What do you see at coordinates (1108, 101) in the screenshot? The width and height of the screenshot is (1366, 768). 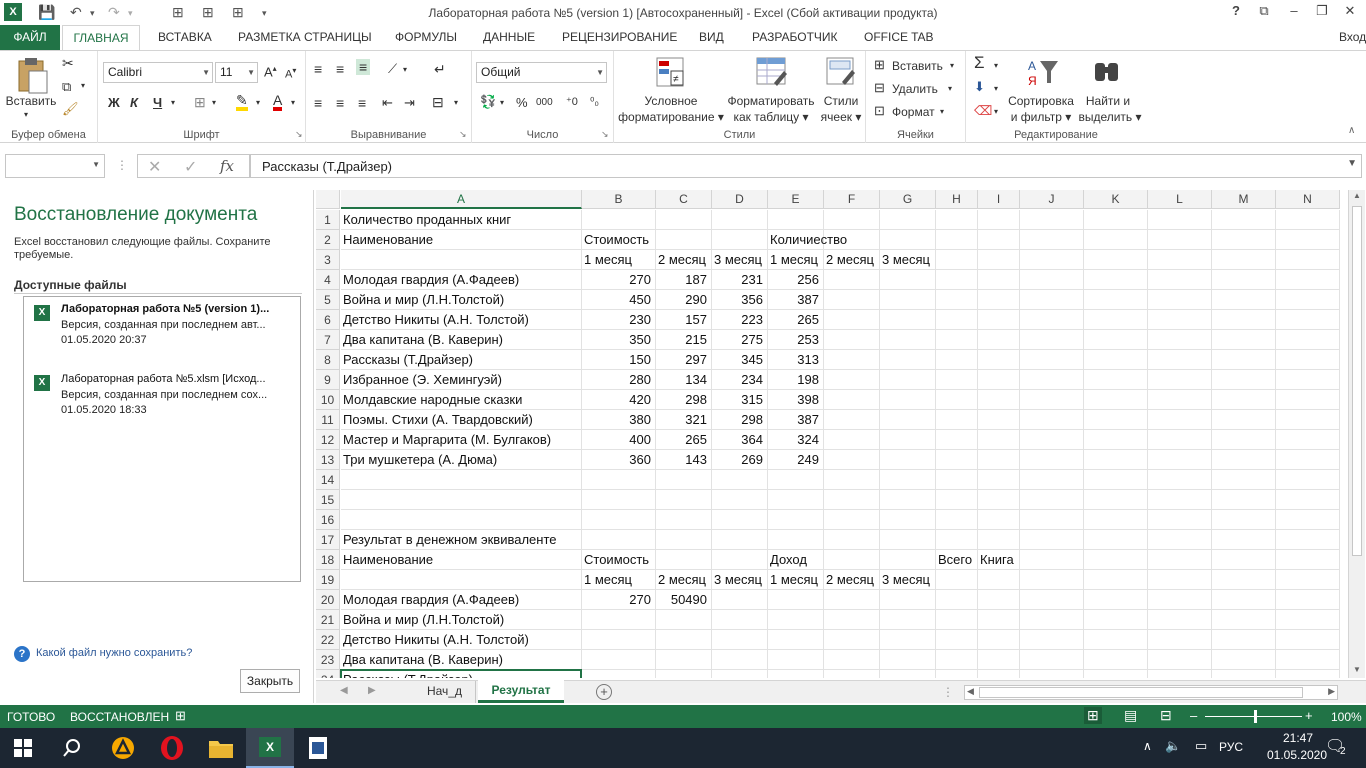 I see `find-select-label-1: Найти и` at bounding box center [1108, 101].